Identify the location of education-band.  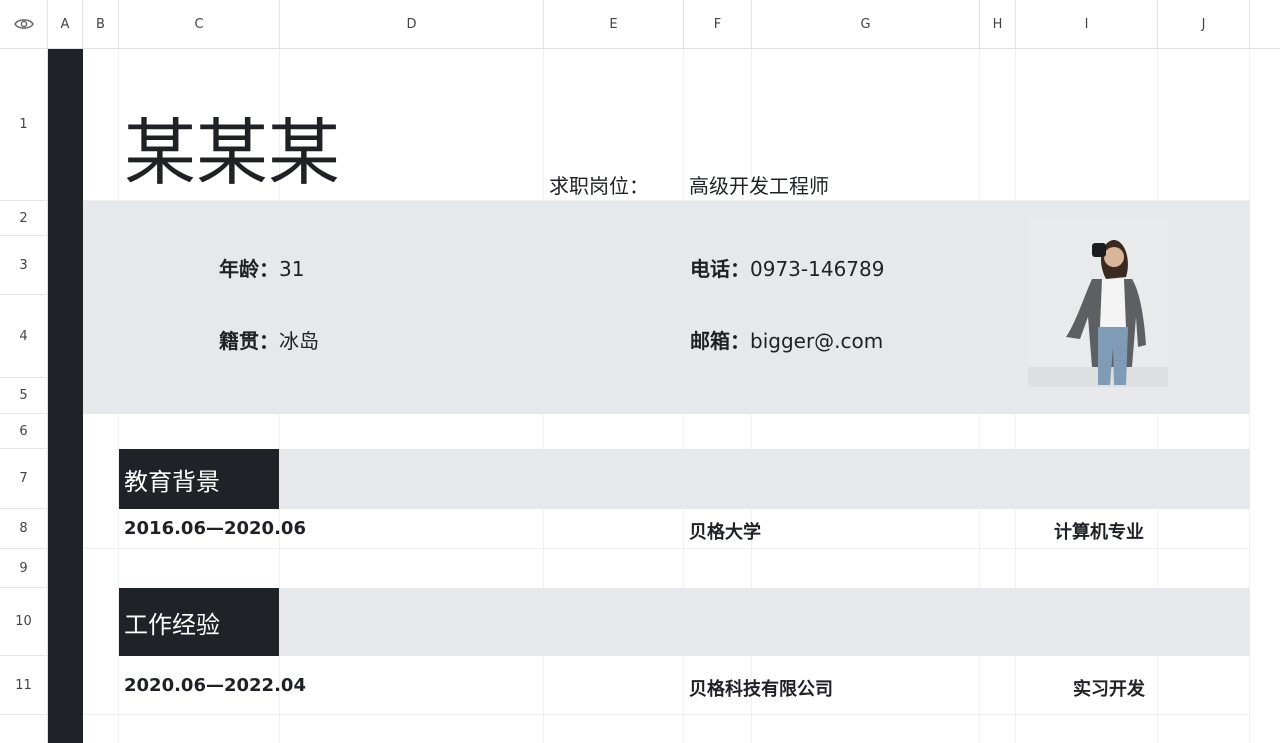
(684, 479).